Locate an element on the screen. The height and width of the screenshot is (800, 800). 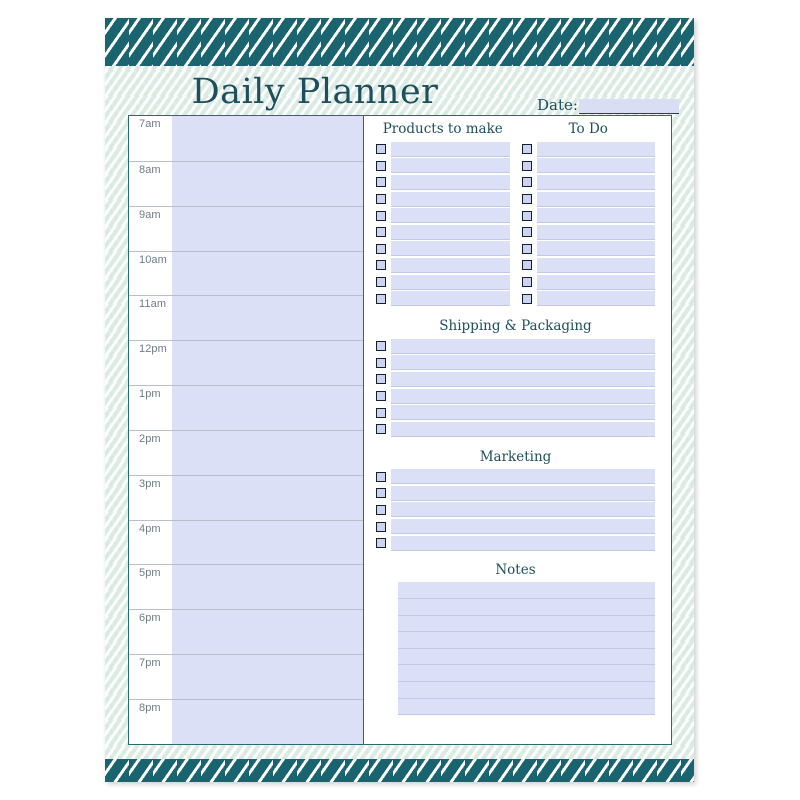
checklist-todo is located at coordinates (588, 224).